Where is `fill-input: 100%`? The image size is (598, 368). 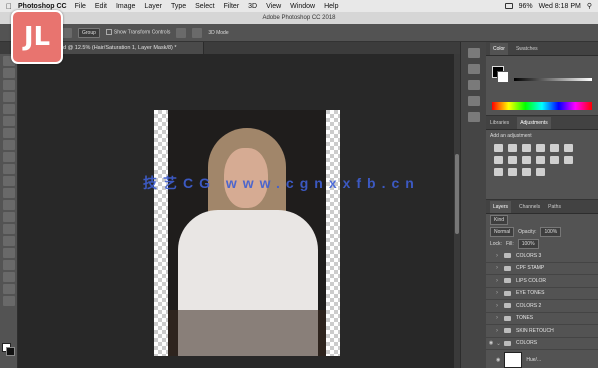 fill-input: 100% is located at coordinates (528, 244).